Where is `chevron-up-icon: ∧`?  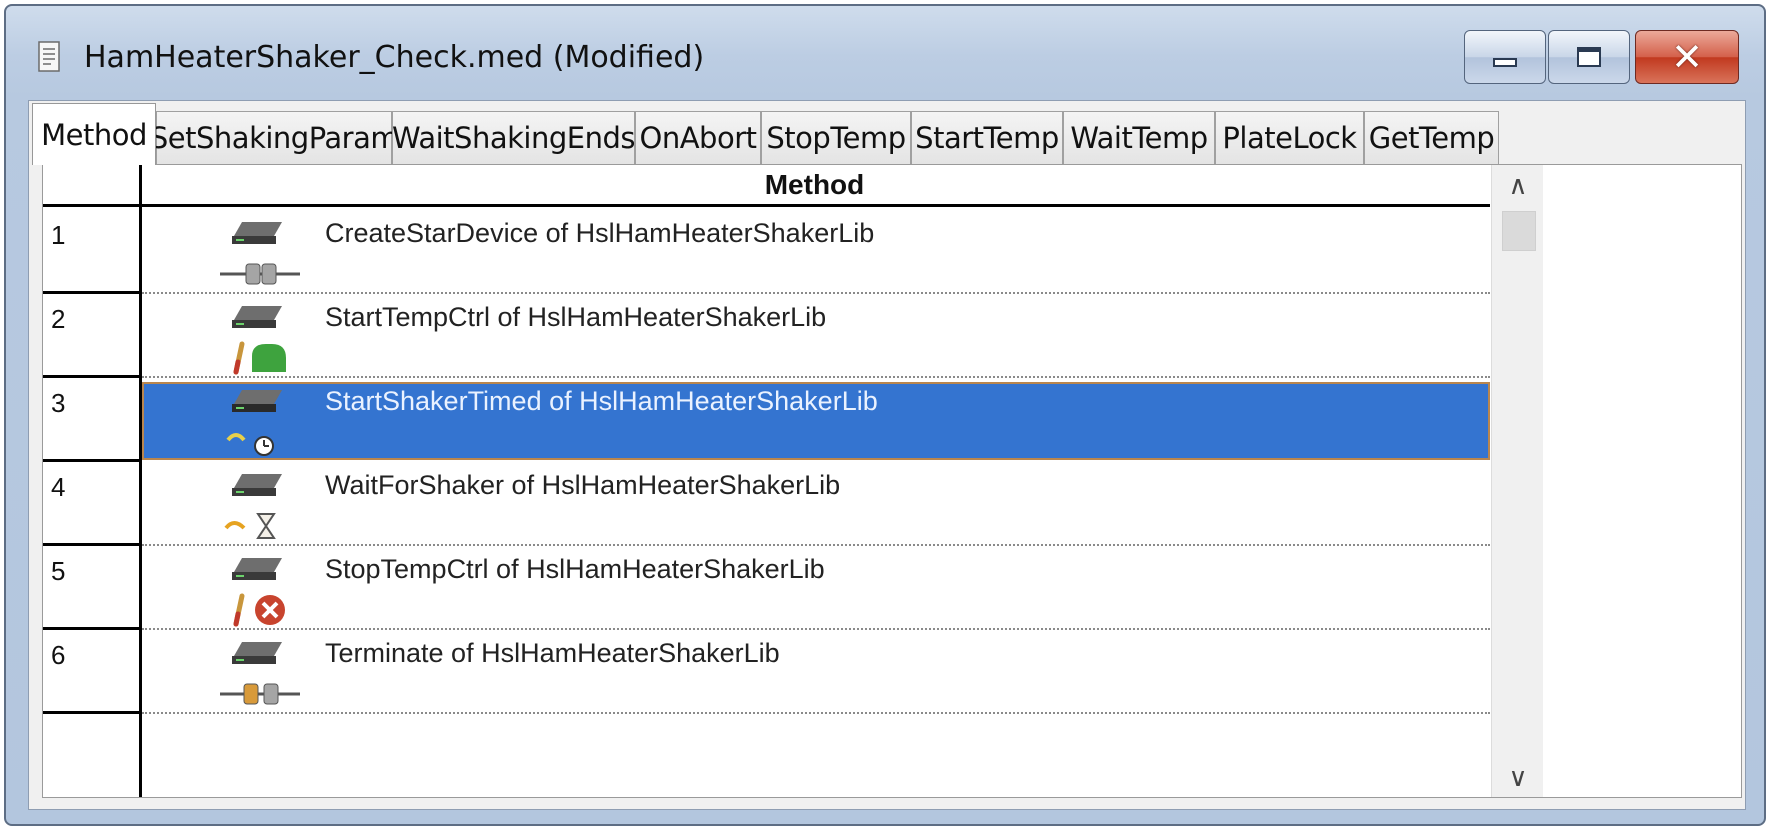 chevron-up-icon: ∧ is located at coordinates (1518, 186).